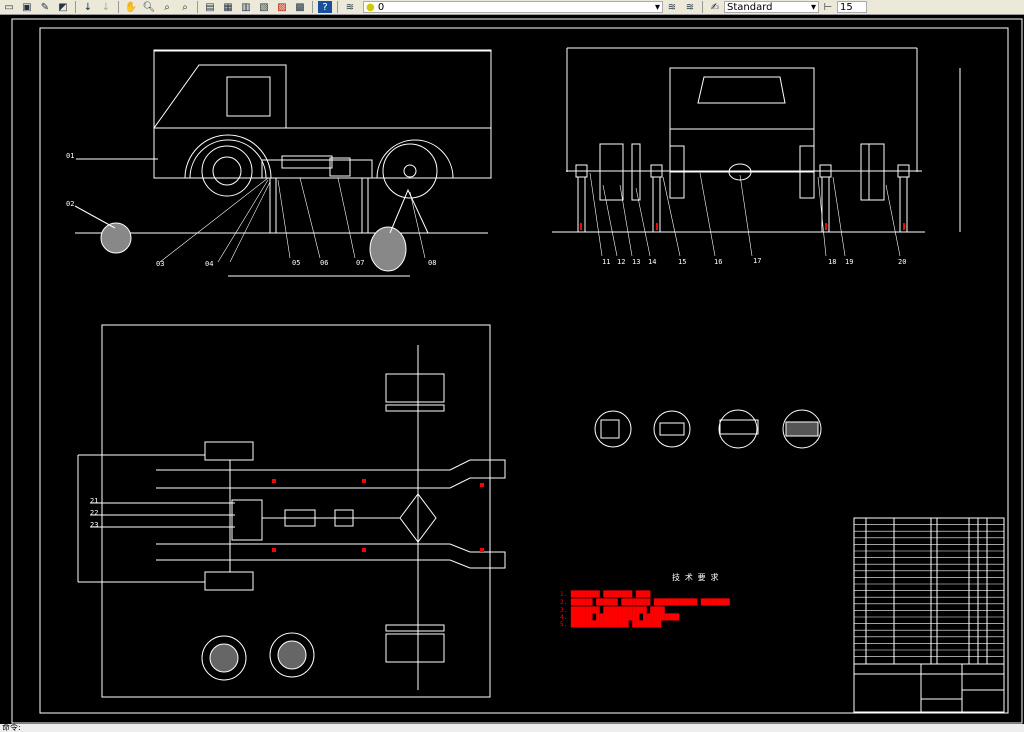 This screenshot has height=732, width=1024. What do you see at coordinates (718, 262) in the screenshot?
I see `balloon-label: 16` at bounding box center [718, 262].